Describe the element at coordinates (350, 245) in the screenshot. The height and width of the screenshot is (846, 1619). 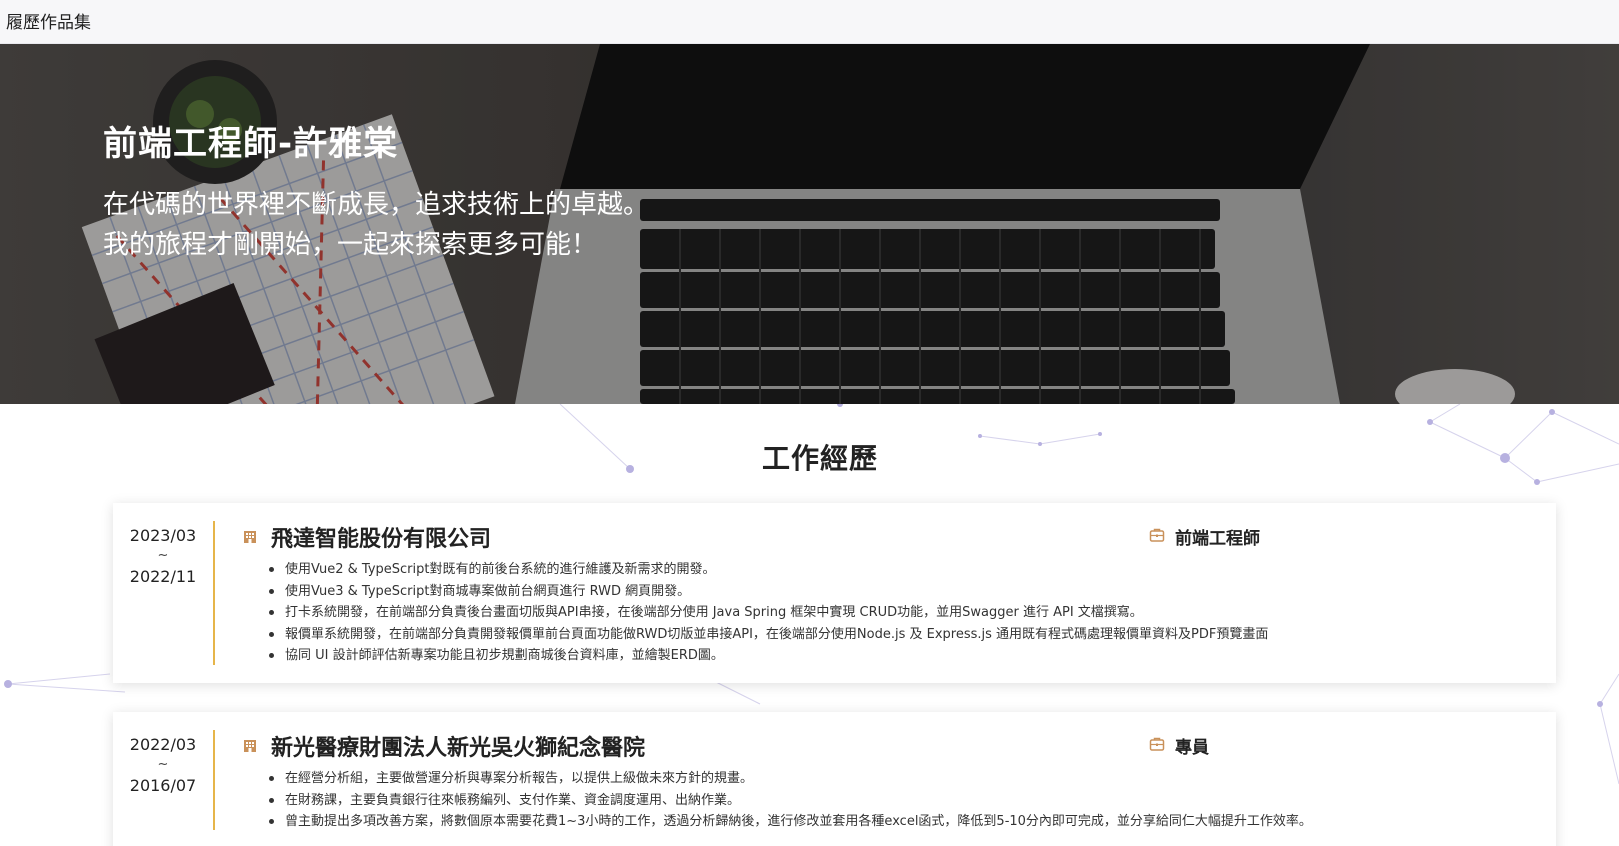
I see `hero-subtitle-line2: 我的旅程才剛開始，一起來探索更多可能！` at that location.